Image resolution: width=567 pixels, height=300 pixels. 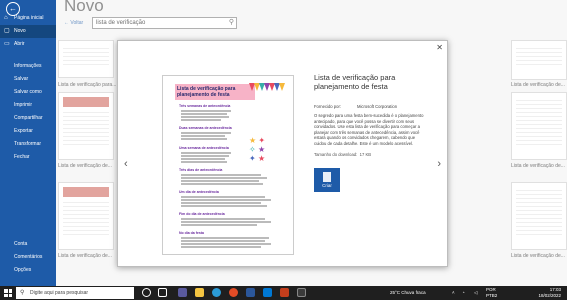 I want to click on nav-item-open: ▭ Abrir, so click(x=28, y=44).